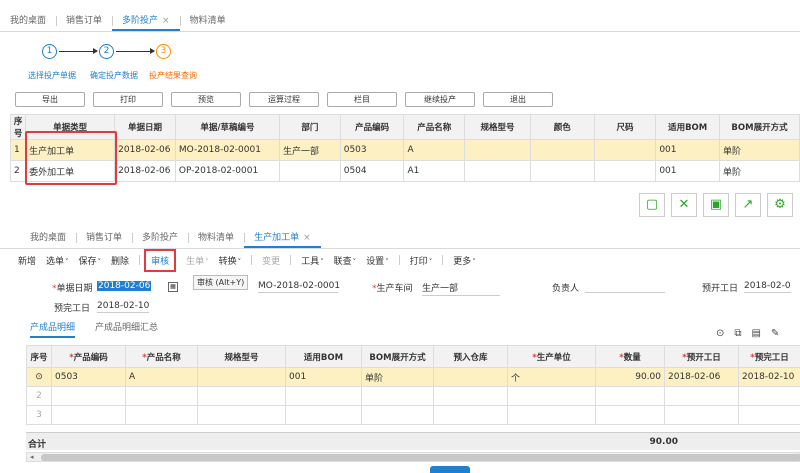 The image size is (800, 473). I want to click on end-date-cell: 2018-02-10, so click(769, 377).